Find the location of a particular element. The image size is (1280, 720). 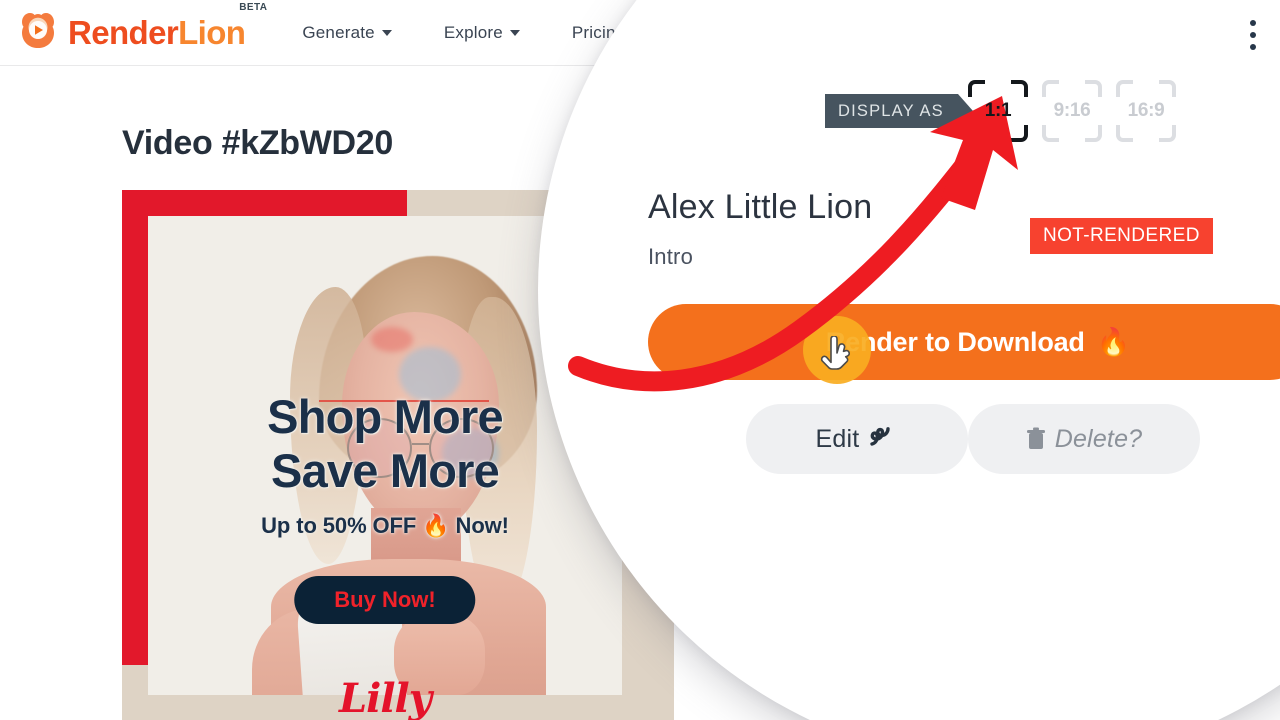

delete-button-label: Delete? is located at coordinates (1098, 438).